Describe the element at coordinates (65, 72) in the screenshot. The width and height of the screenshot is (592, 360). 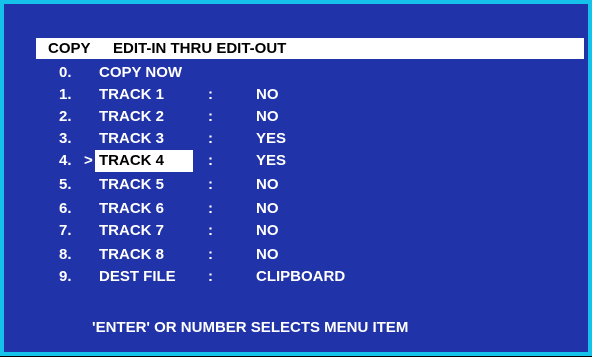
I see `menu-item-number: 0.` at that location.